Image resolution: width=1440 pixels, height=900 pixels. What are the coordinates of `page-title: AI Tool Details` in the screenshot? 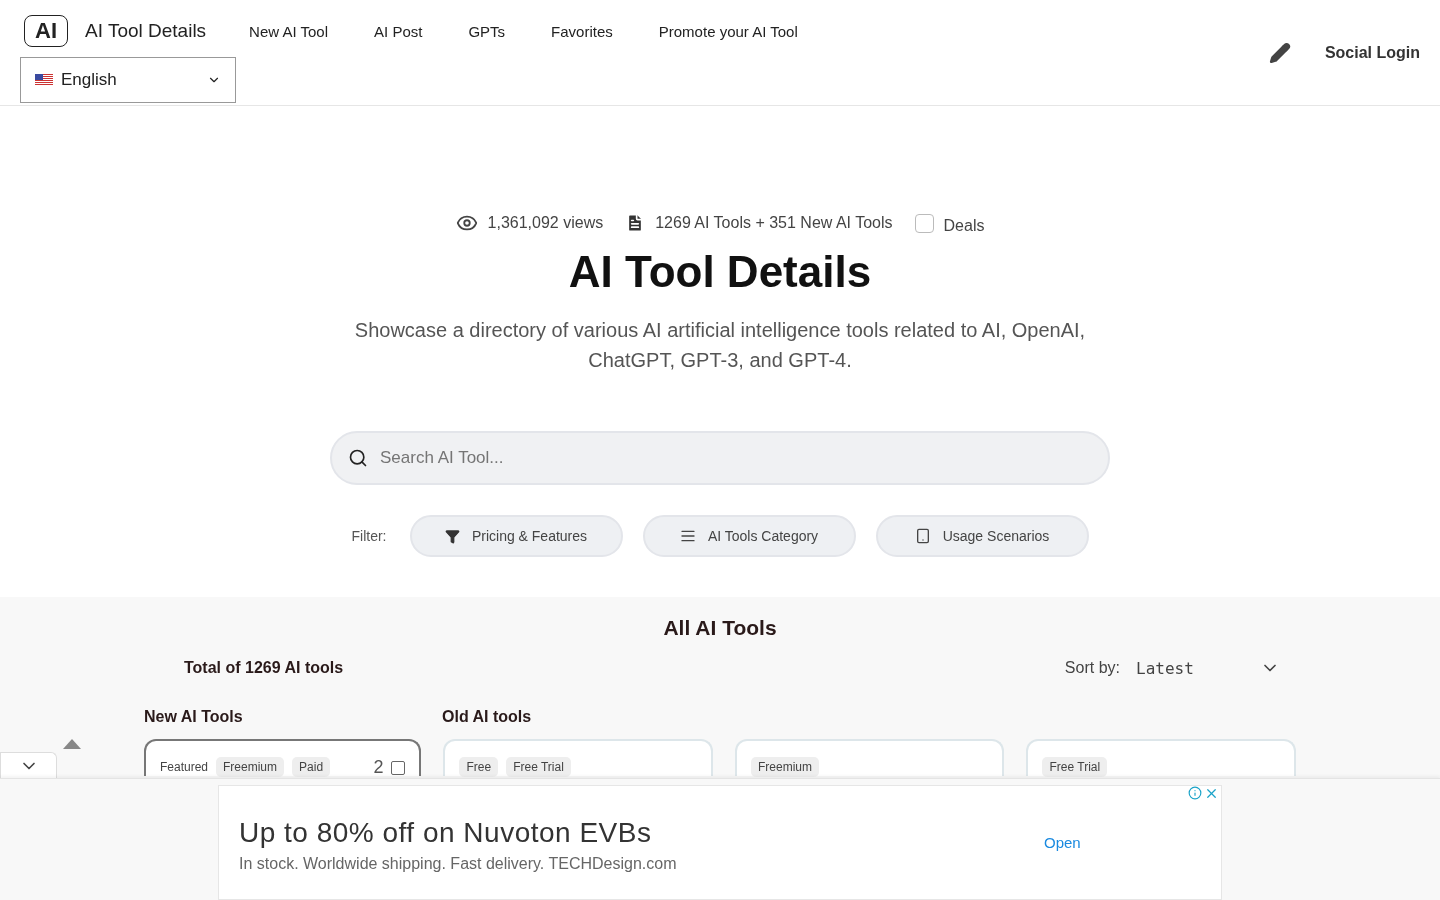 It's located at (720, 272).